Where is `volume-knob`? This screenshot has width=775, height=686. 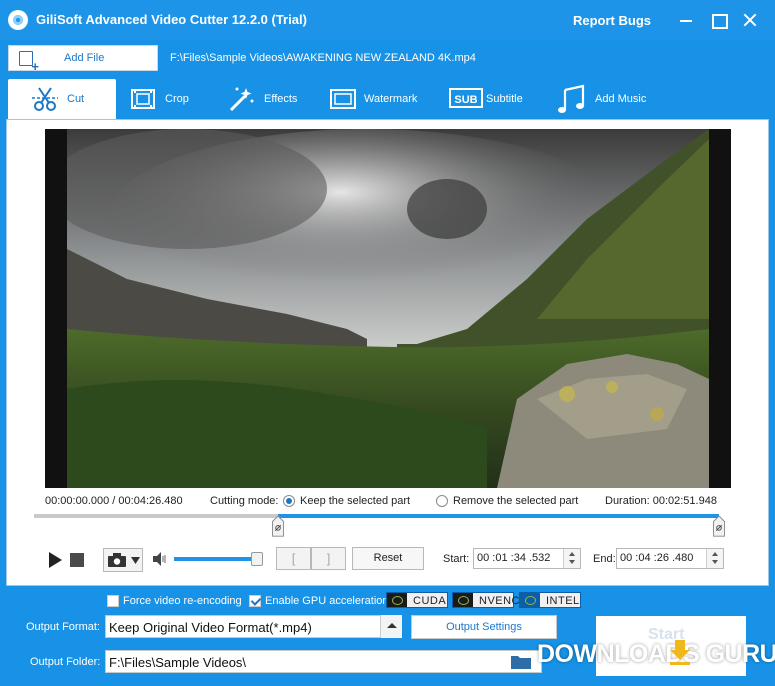 volume-knob is located at coordinates (256, 559).